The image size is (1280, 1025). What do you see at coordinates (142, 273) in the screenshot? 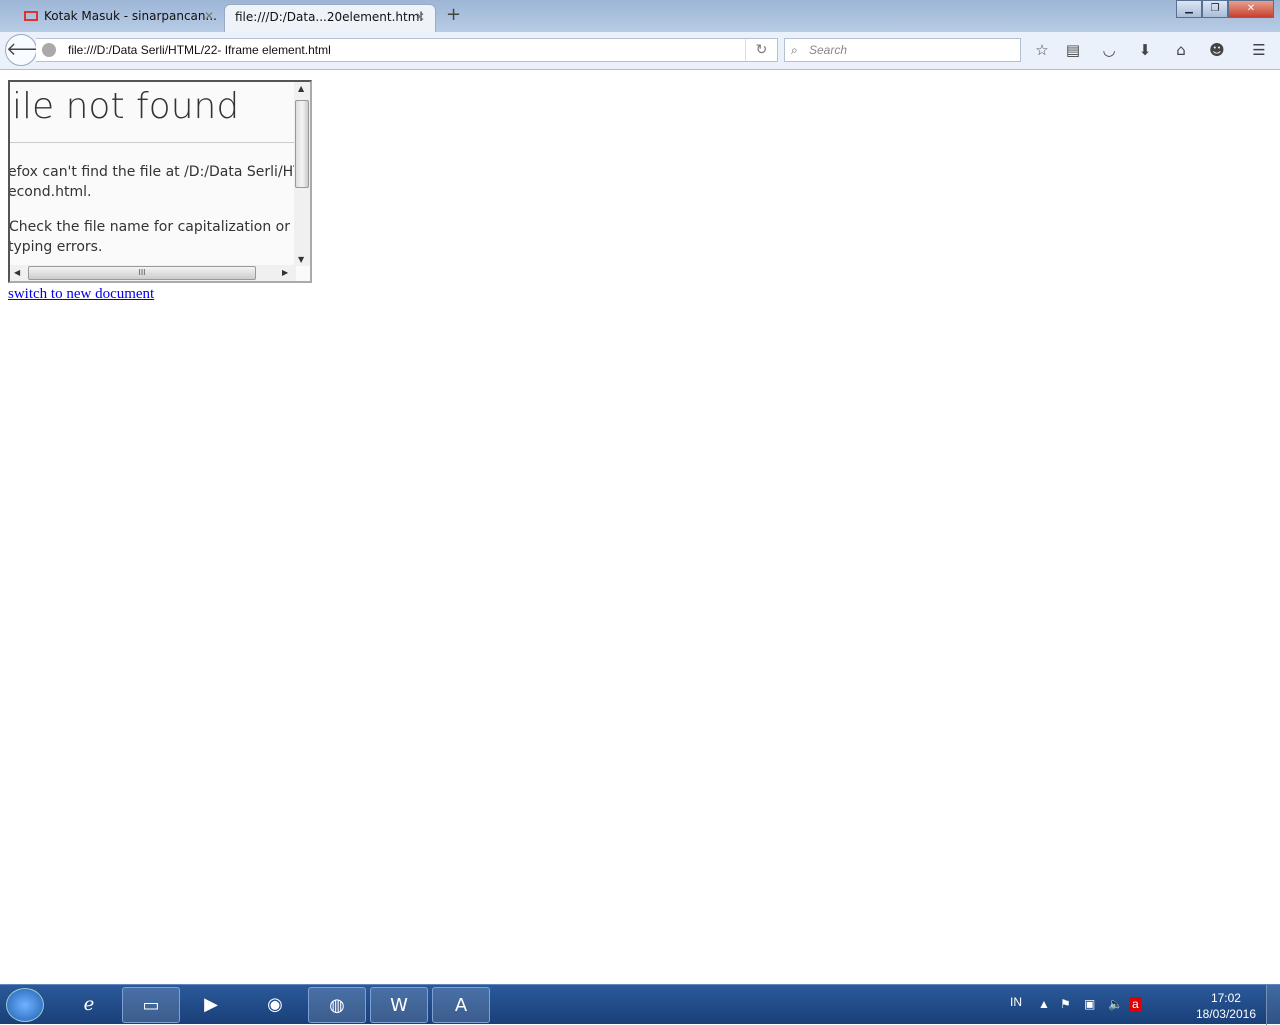
I see `horizontal-scroll-thumb: III` at bounding box center [142, 273].